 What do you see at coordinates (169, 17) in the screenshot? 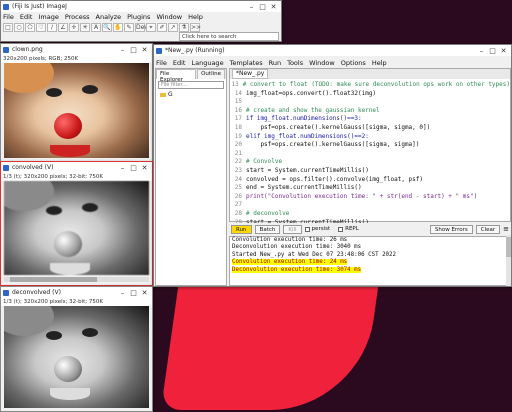
I see `menu-window: Window` at bounding box center [169, 17].